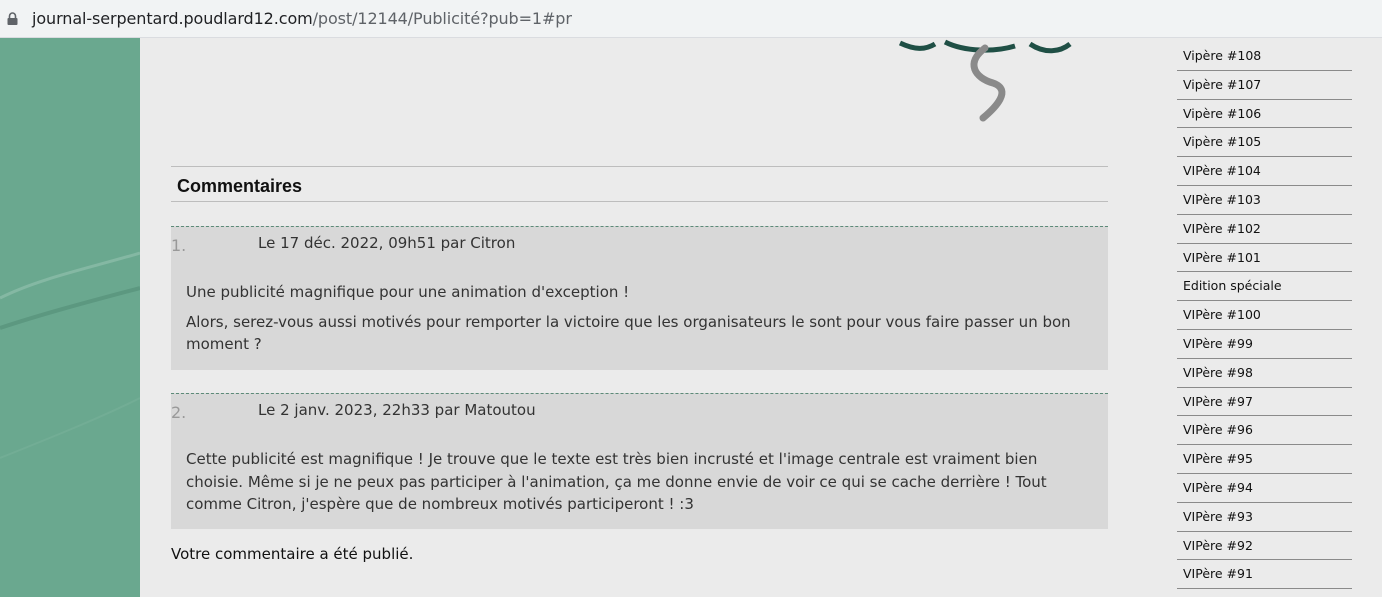 The height and width of the screenshot is (597, 1382). I want to click on sidebar-issue-link: VIPère #93, so click(1264, 517).